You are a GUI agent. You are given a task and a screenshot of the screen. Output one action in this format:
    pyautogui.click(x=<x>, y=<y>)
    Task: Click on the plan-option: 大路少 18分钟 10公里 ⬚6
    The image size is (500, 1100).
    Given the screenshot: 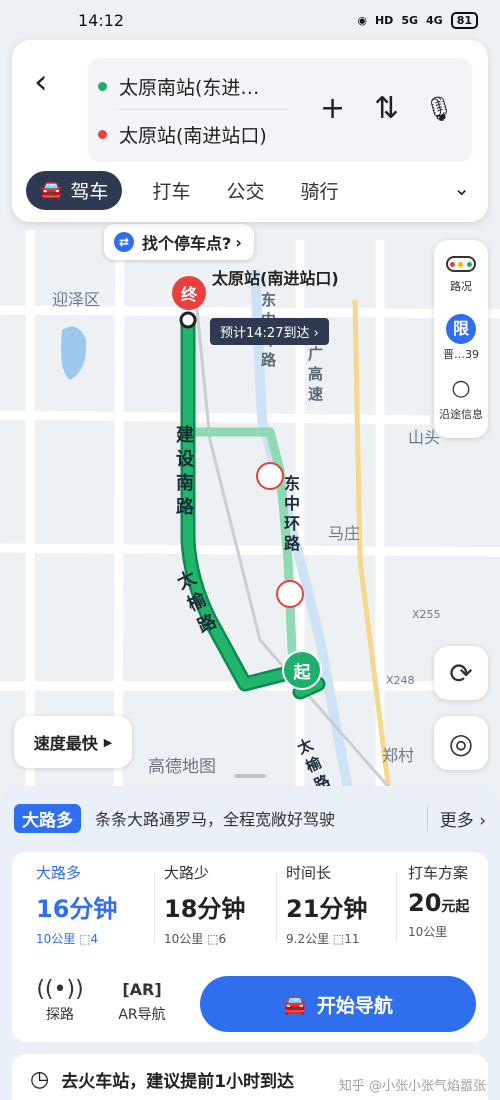 What is the action you would take?
    pyautogui.click(x=223, y=907)
    